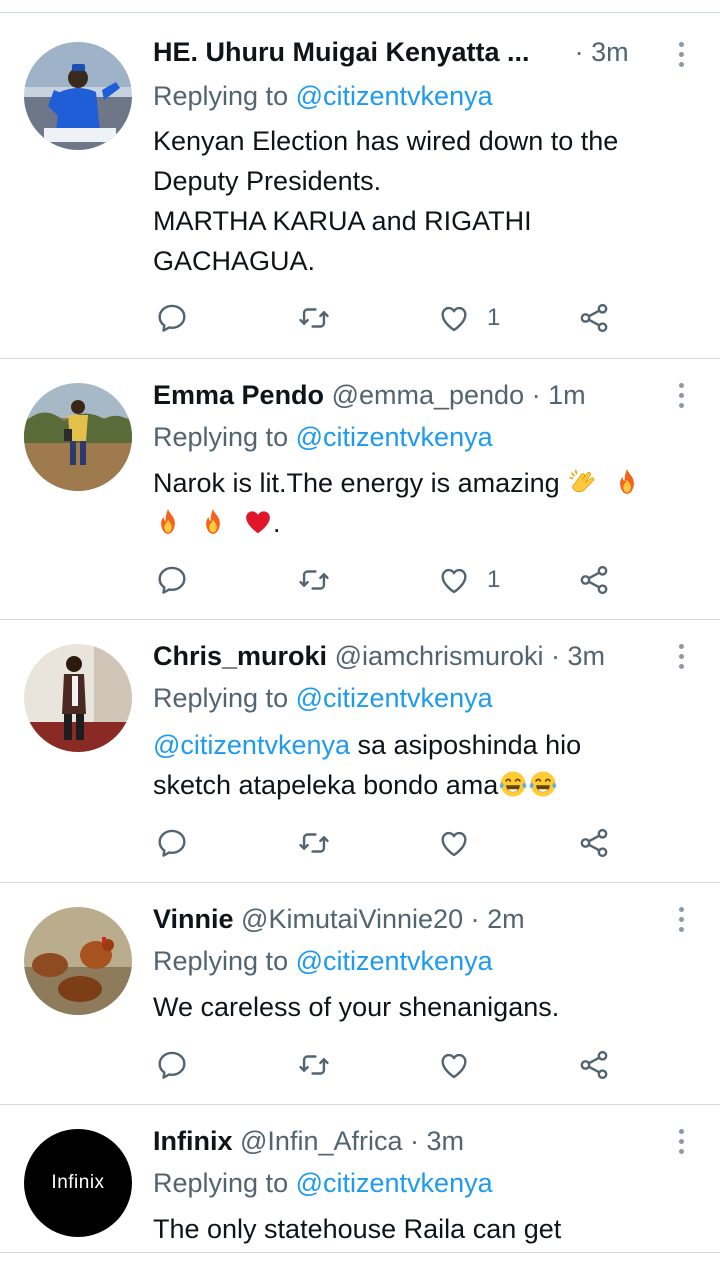 The width and height of the screenshot is (720, 1269). I want to click on tweet-text: Narok is lit.The energy is amazing ., so click(423, 503).